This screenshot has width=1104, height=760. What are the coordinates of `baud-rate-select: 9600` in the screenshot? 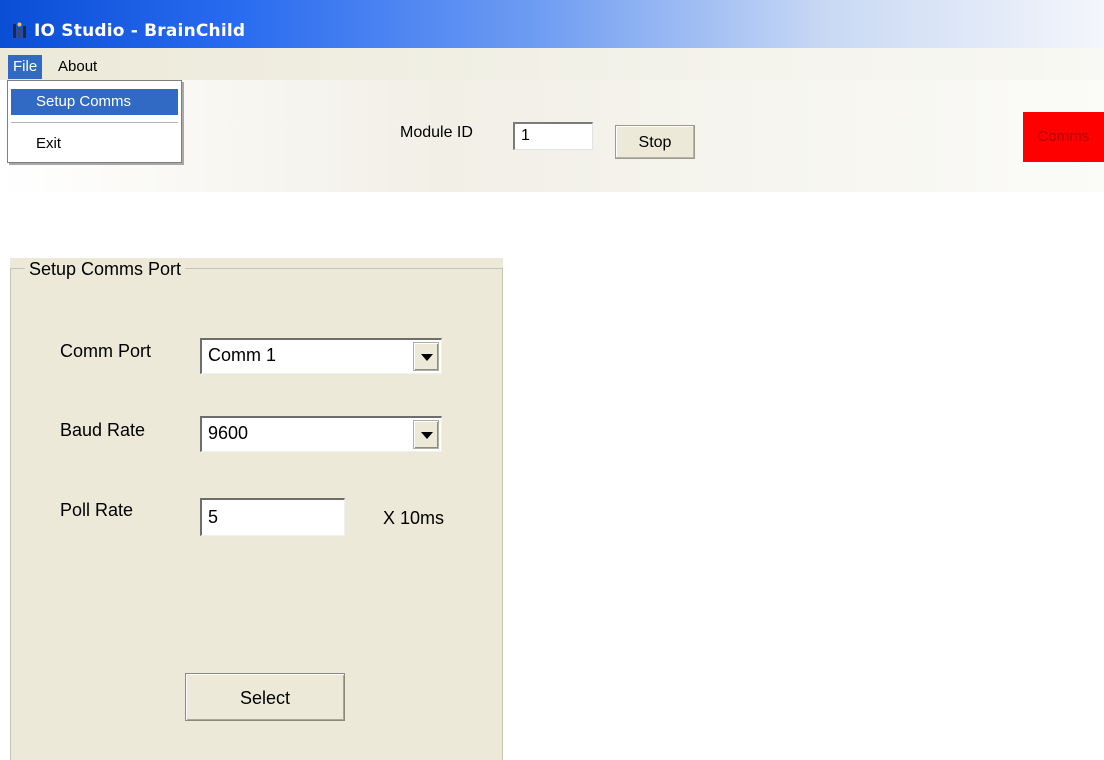 It's located at (321, 434).